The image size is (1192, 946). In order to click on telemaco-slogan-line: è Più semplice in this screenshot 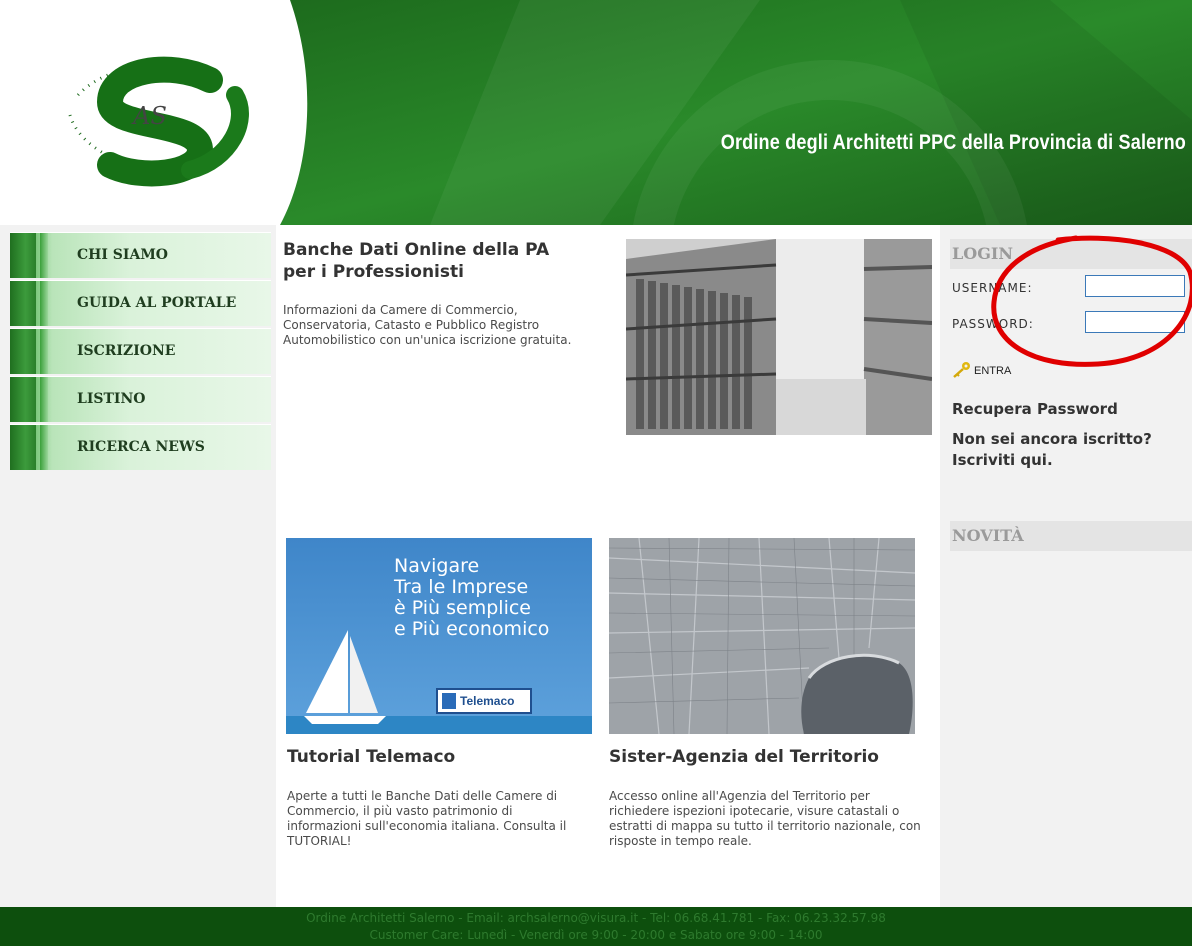, I will do `click(462, 608)`.